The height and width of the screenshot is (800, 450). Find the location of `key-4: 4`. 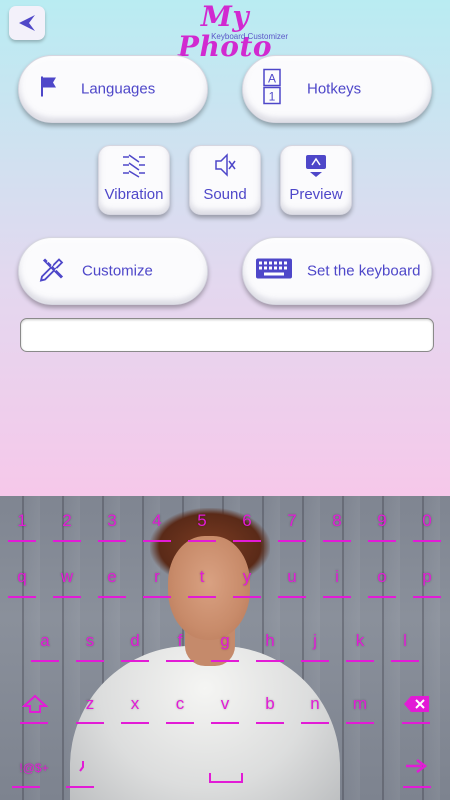

key-4: 4 is located at coordinates (157, 521).